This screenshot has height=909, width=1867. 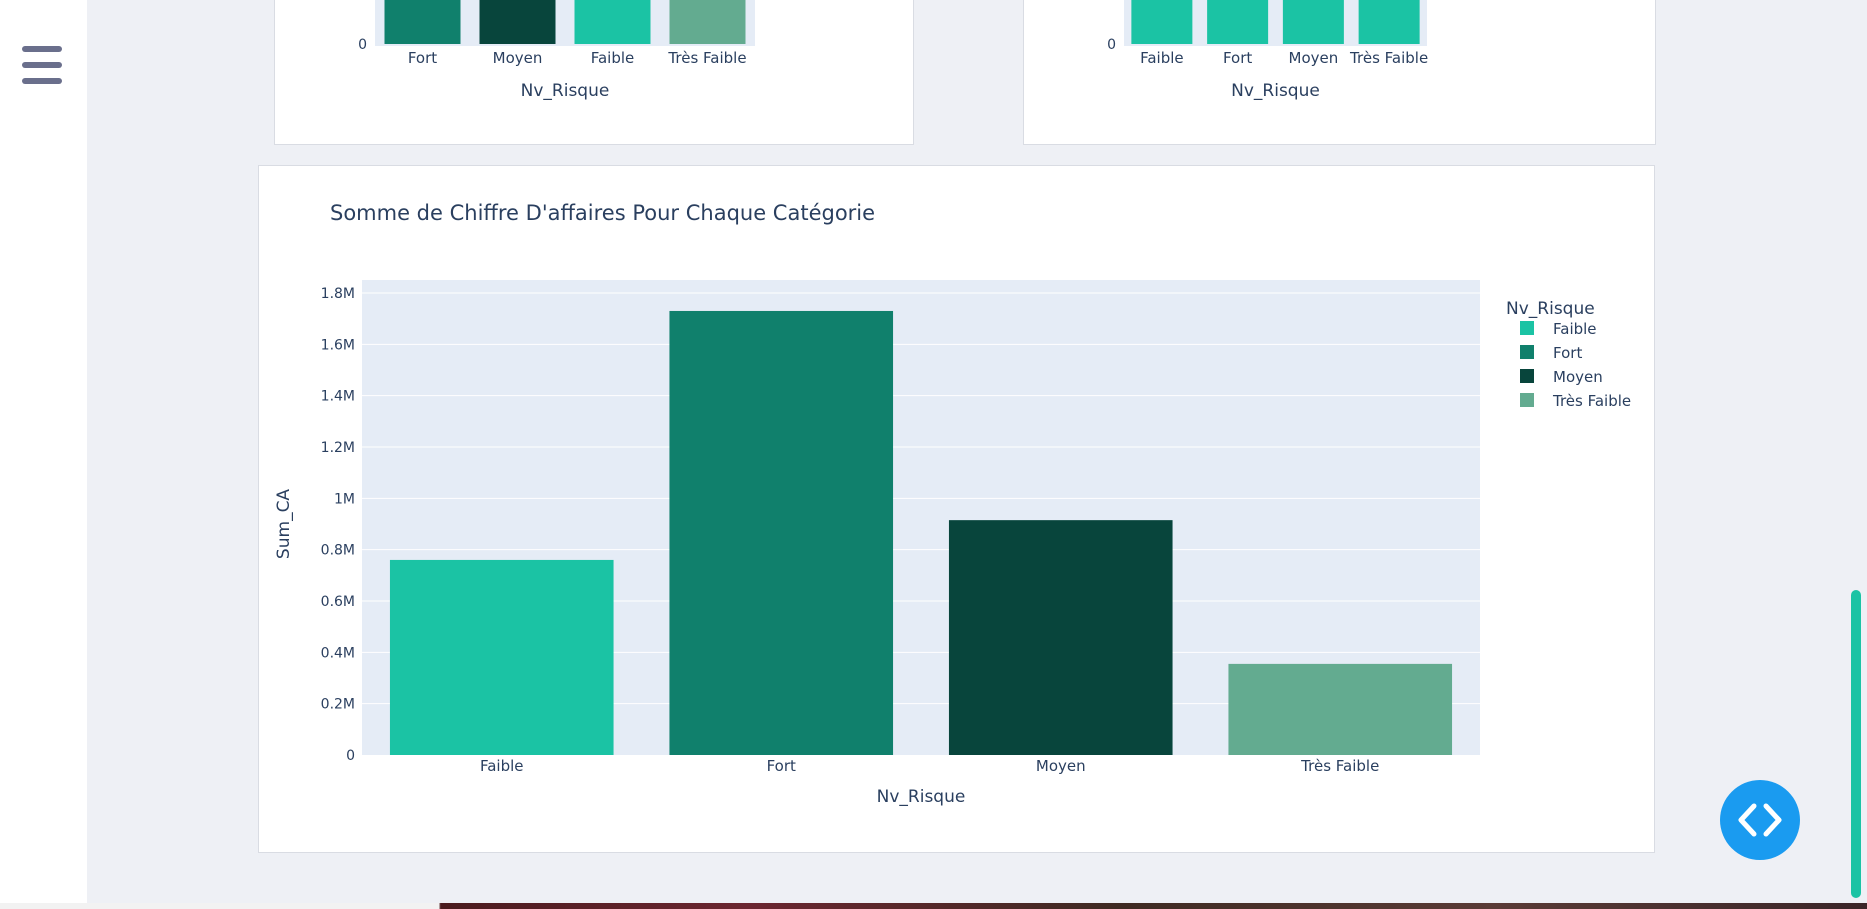 What do you see at coordinates (1527, 376) in the screenshot?
I see `legend-swatch-moyen` at bounding box center [1527, 376].